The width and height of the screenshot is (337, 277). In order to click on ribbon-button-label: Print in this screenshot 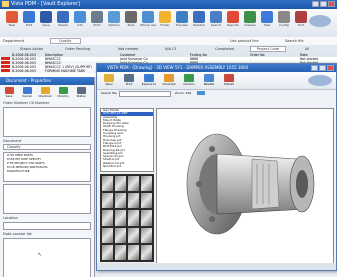, I will do `click(97, 25)`.